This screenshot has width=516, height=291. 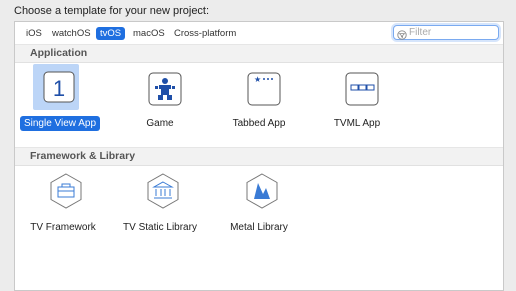 I want to click on game-icon, so click(x=165, y=93).